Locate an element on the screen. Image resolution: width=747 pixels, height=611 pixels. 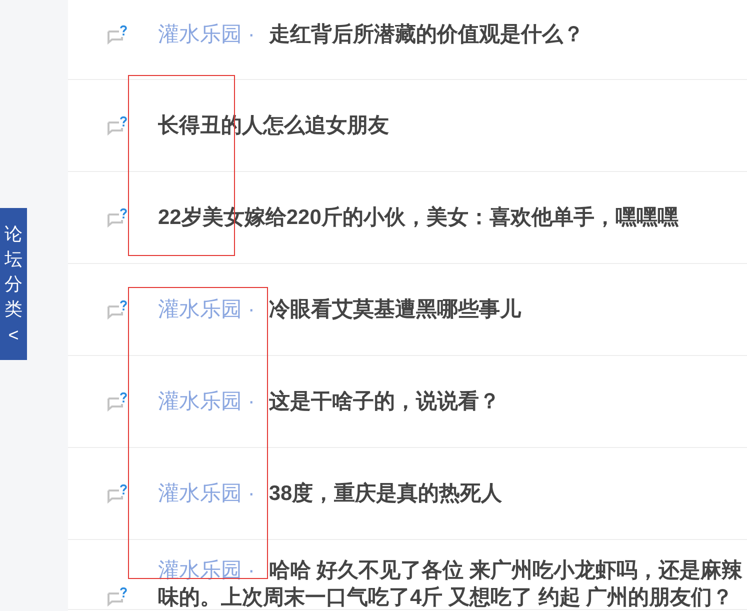
forum-category-tab: 论坛分类 < is located at coordinates (13, 284).